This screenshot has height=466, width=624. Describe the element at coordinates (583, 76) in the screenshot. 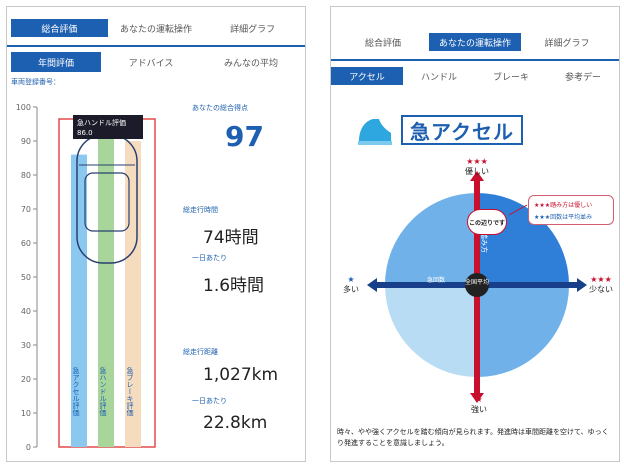

I see `tab-reference-data: 参考デー` at that location.